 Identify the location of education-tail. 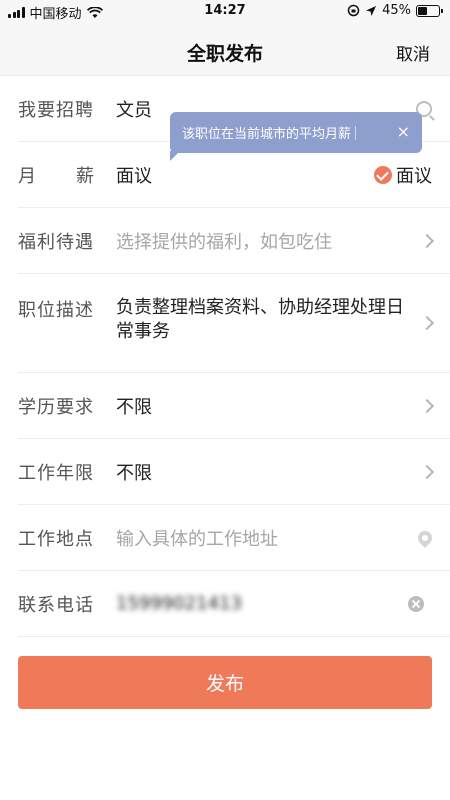
(427, 405).